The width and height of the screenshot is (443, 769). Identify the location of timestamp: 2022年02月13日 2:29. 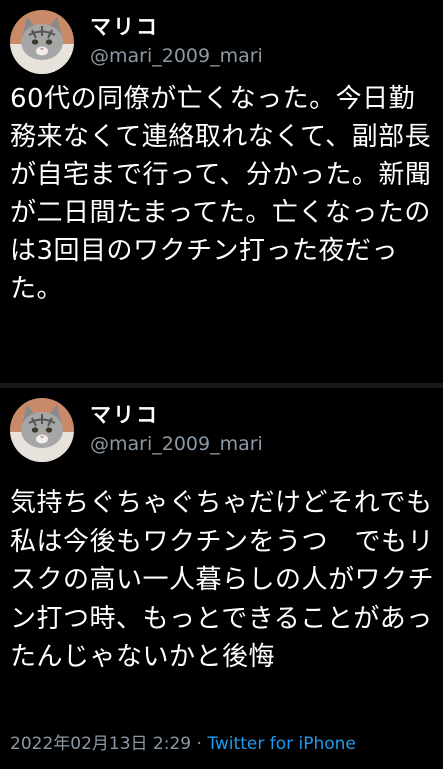
(100, 744).